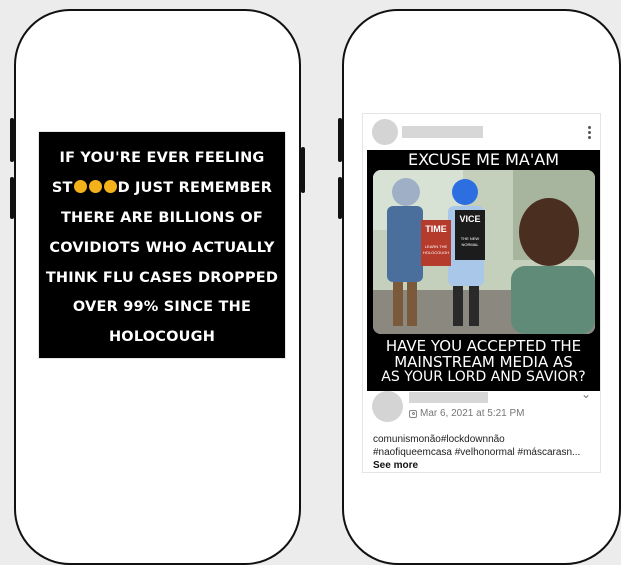 This screenshot has height=565, width=621. What do you see at coordinates (483, 159) in the screenshot?
I see `meme-top-caption: EXCUSE ME MA'AM` at bounding box center [483, 159].